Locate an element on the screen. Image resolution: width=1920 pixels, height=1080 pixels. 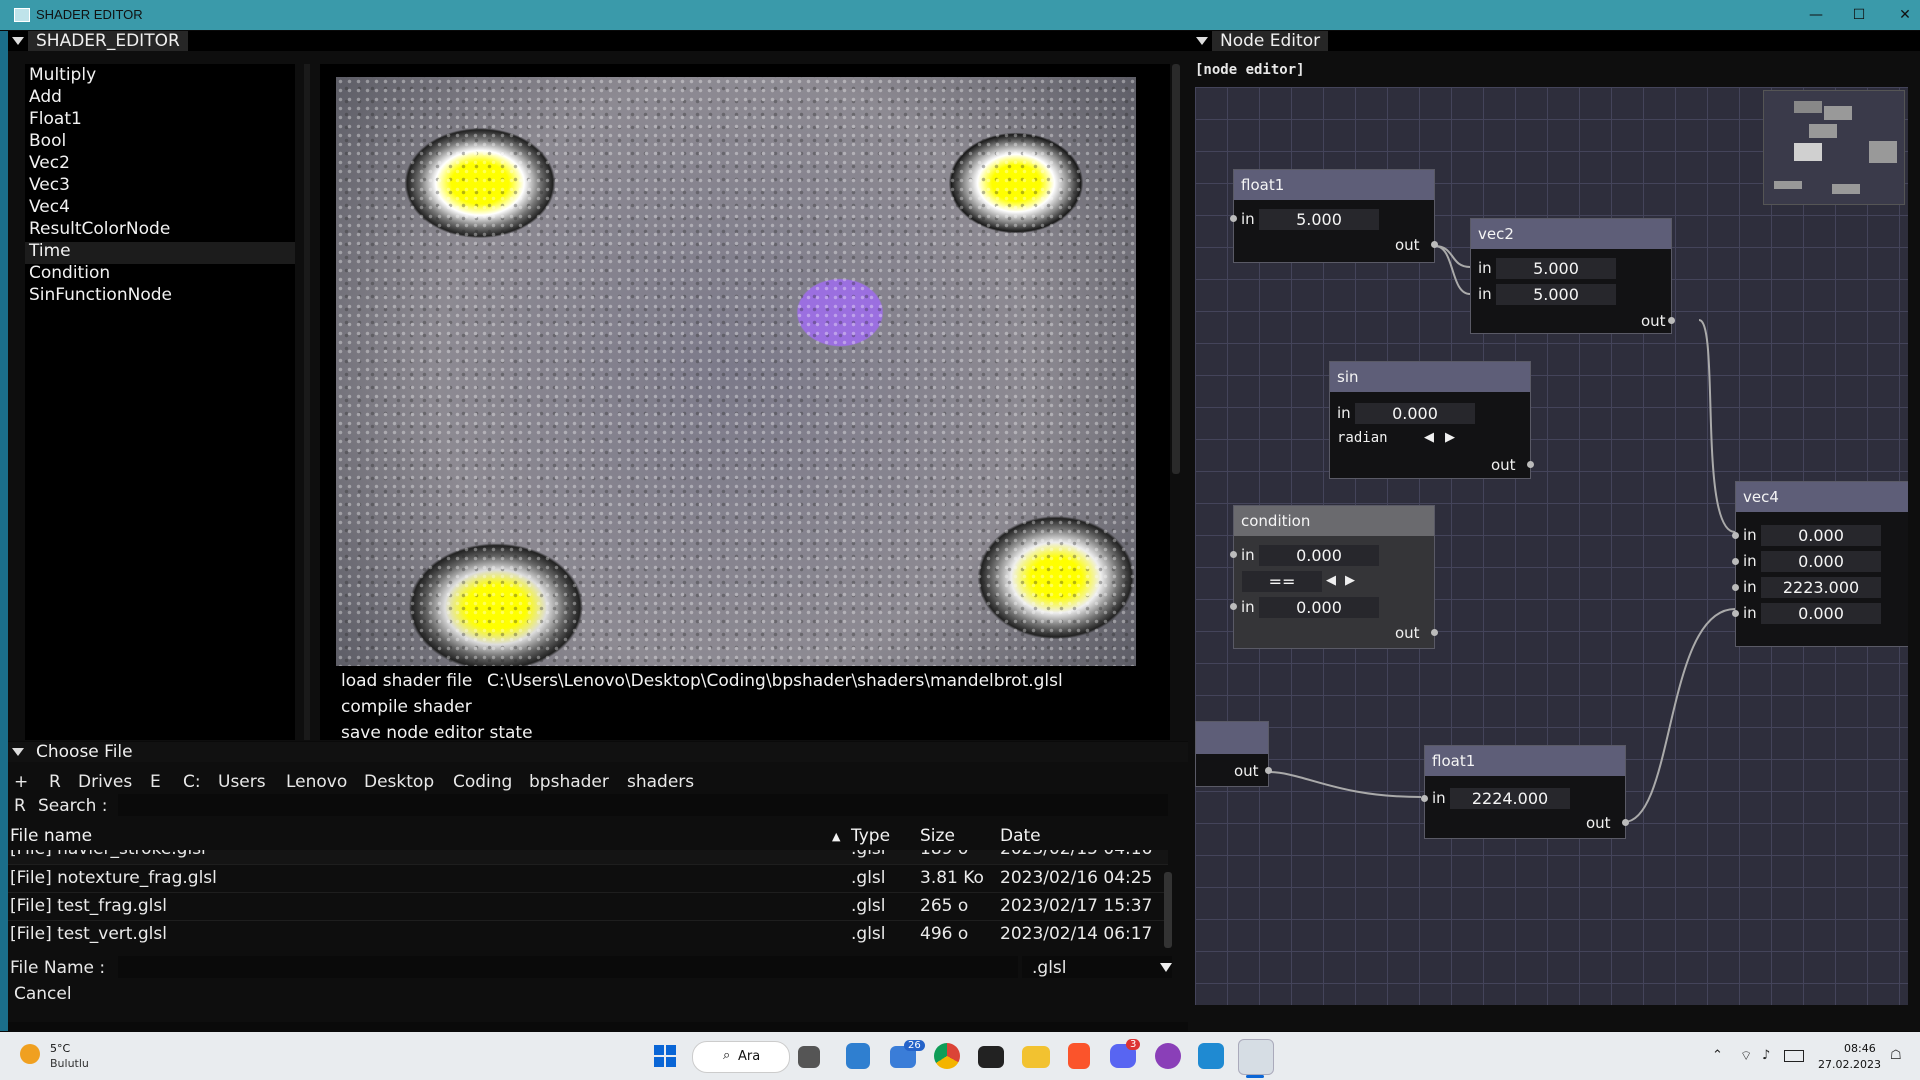
menu-item-vec4: Vec4 is located at coordinates (49, 207).